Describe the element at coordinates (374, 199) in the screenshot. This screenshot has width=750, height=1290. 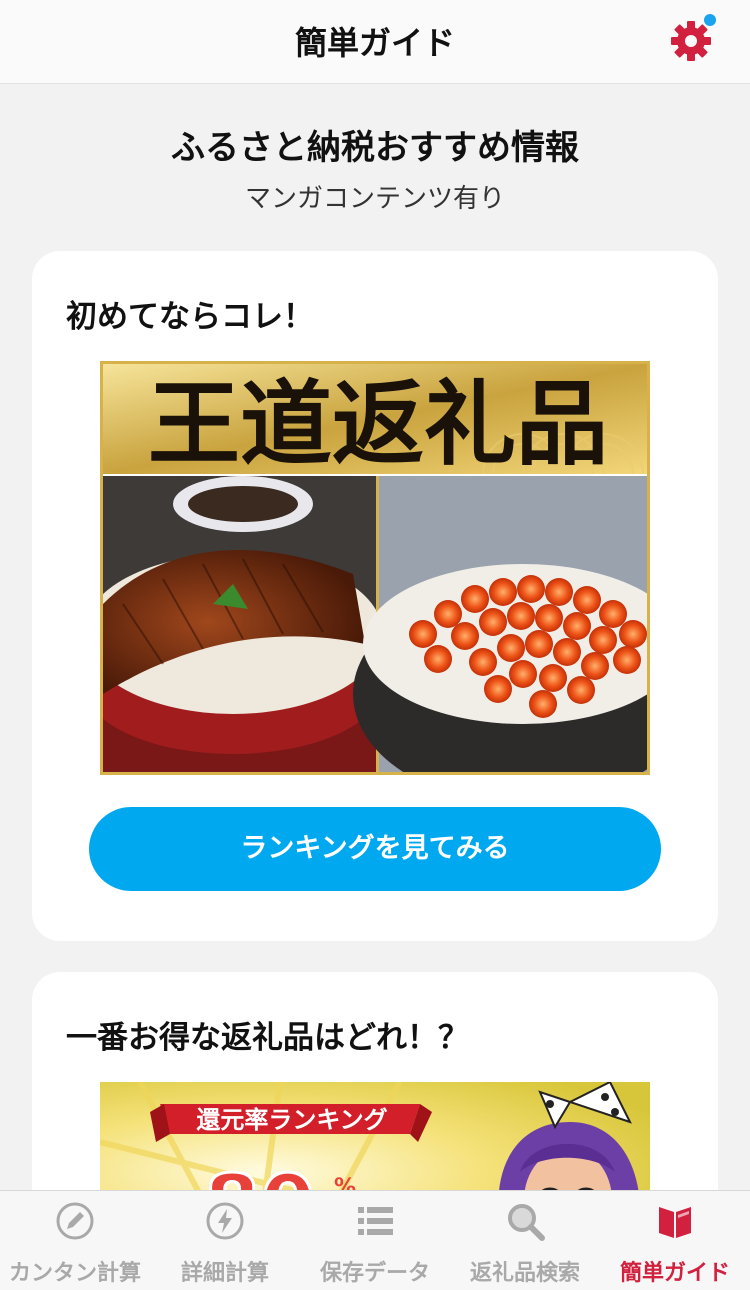
I see `section-subtitle: マンガコンテンツ有り` at that location.